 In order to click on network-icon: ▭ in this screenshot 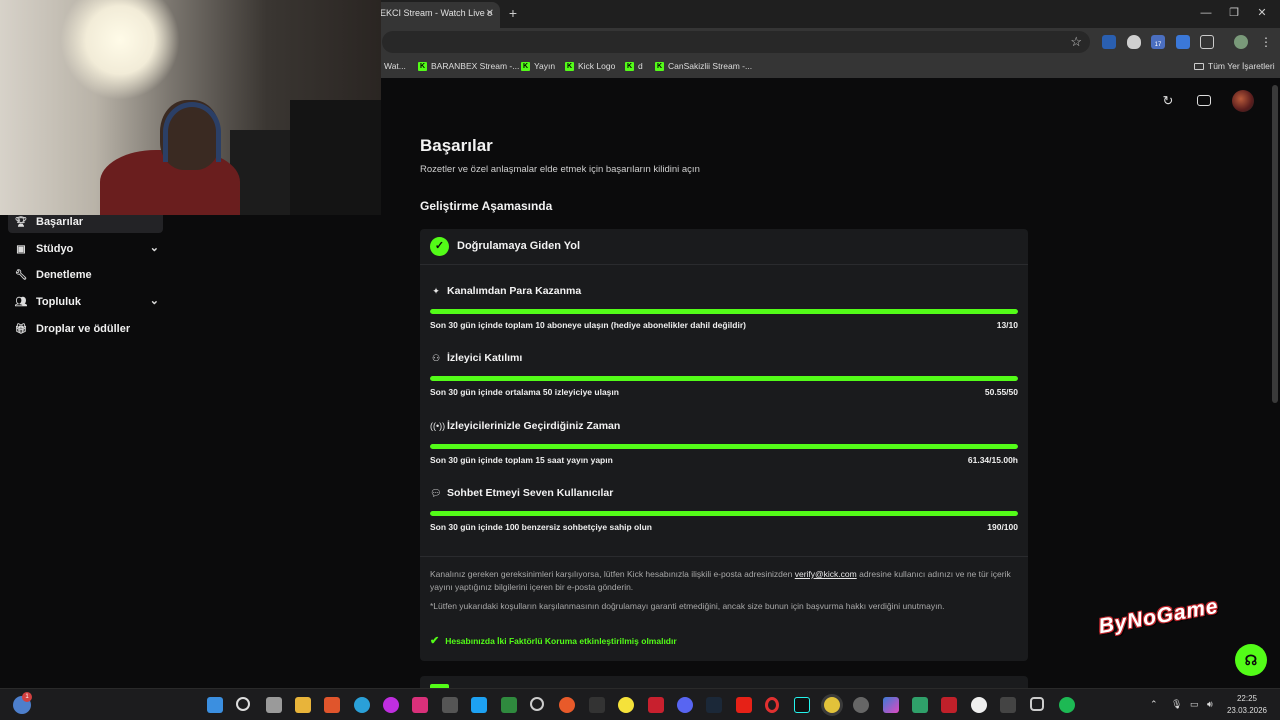, I will do `click(1194, 704)`.